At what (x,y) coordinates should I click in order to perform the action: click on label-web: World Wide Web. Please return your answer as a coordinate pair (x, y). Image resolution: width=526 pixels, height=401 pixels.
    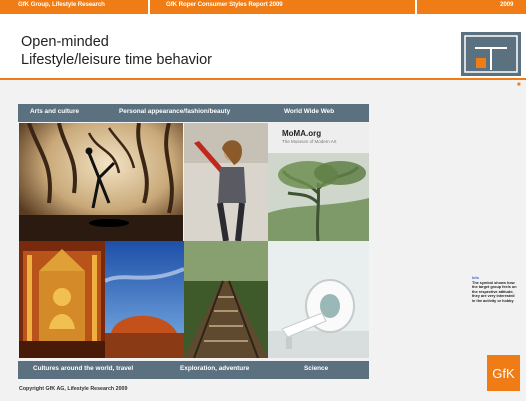
    Looking at the image, I should click on (309, 111).